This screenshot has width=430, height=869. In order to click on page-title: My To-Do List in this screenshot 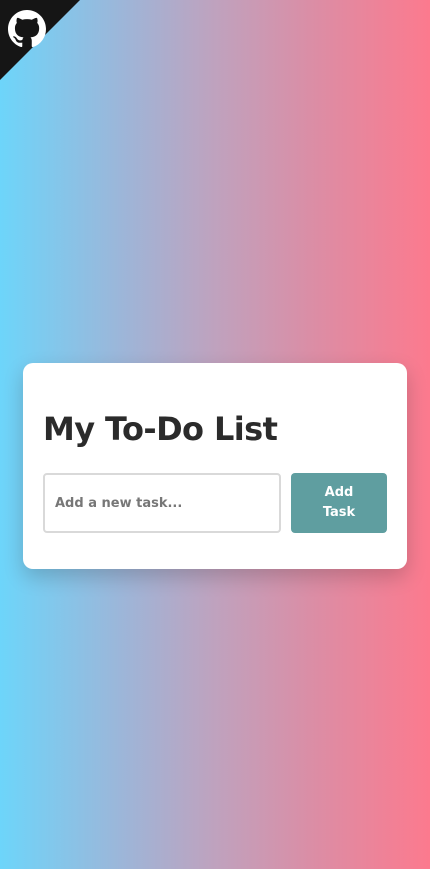, I will do `click(160, 429)`.